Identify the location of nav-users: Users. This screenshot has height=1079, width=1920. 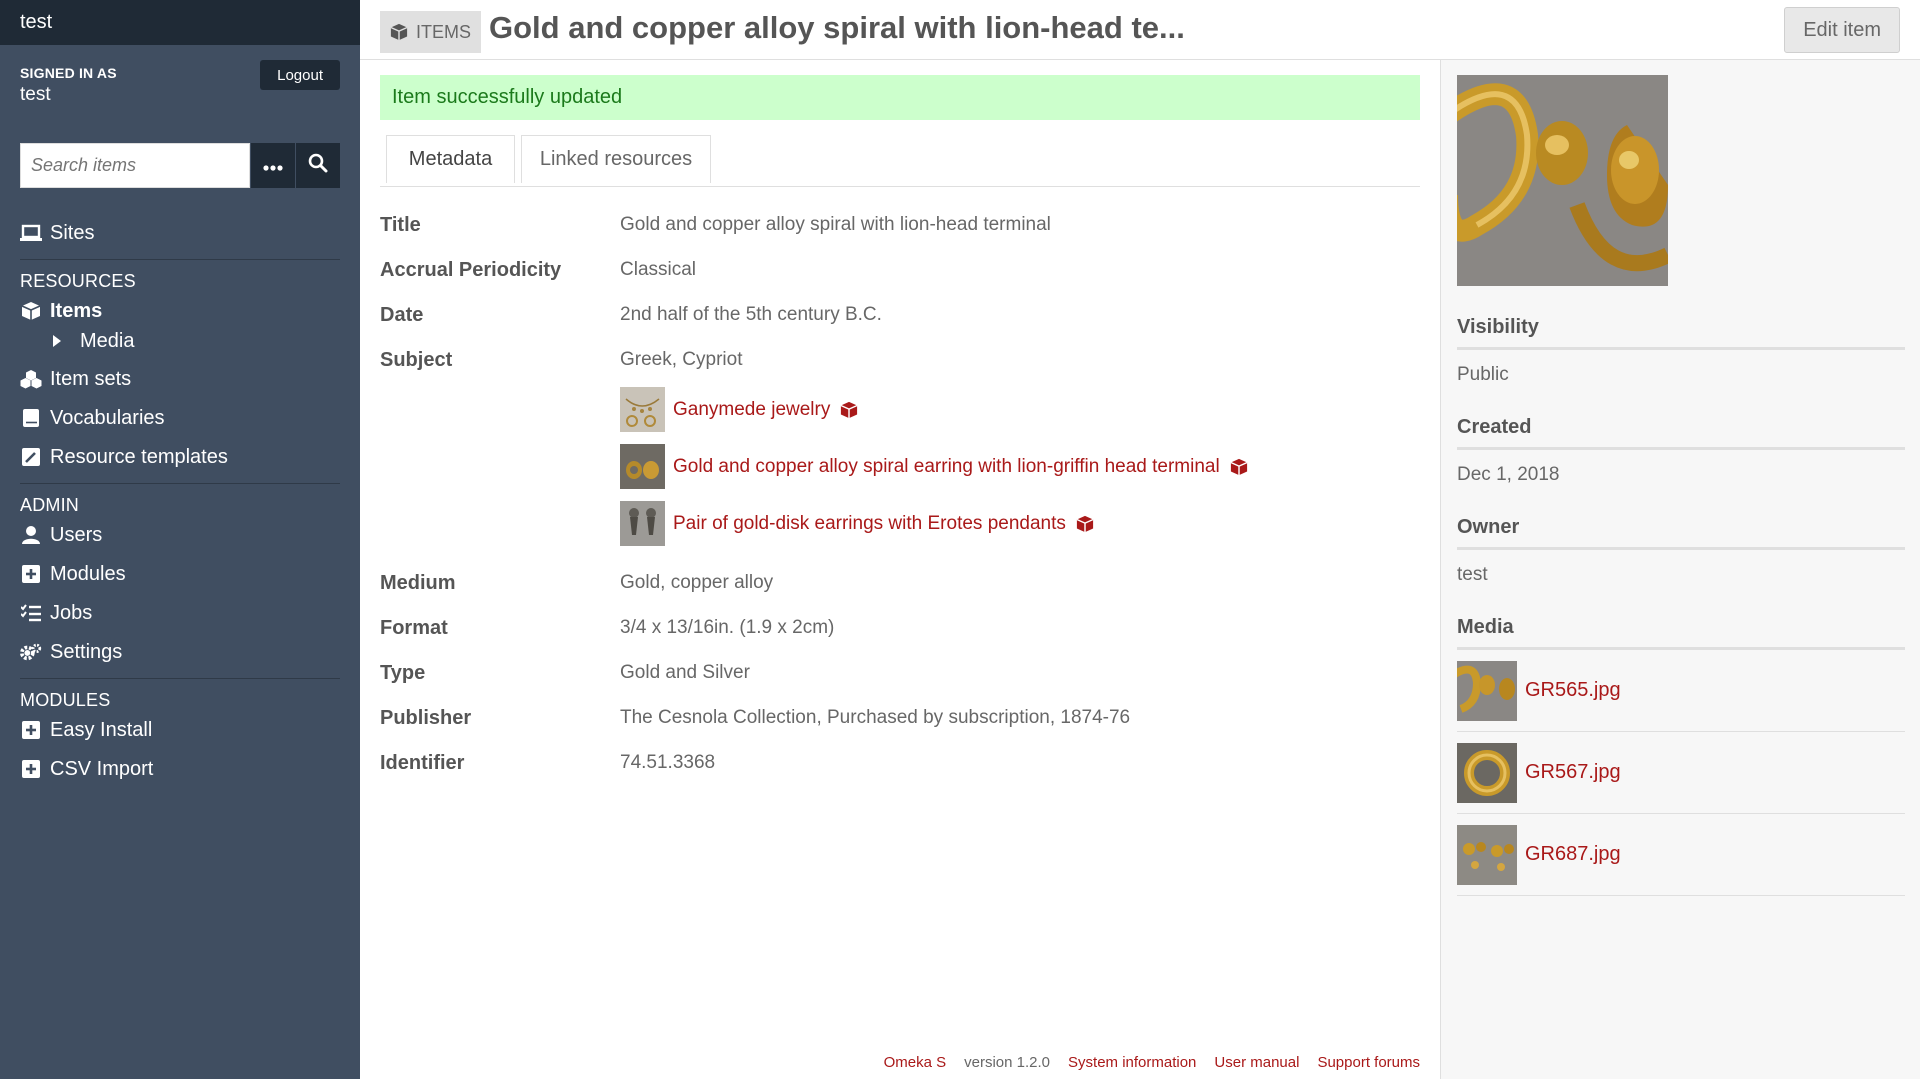
(180, 535).